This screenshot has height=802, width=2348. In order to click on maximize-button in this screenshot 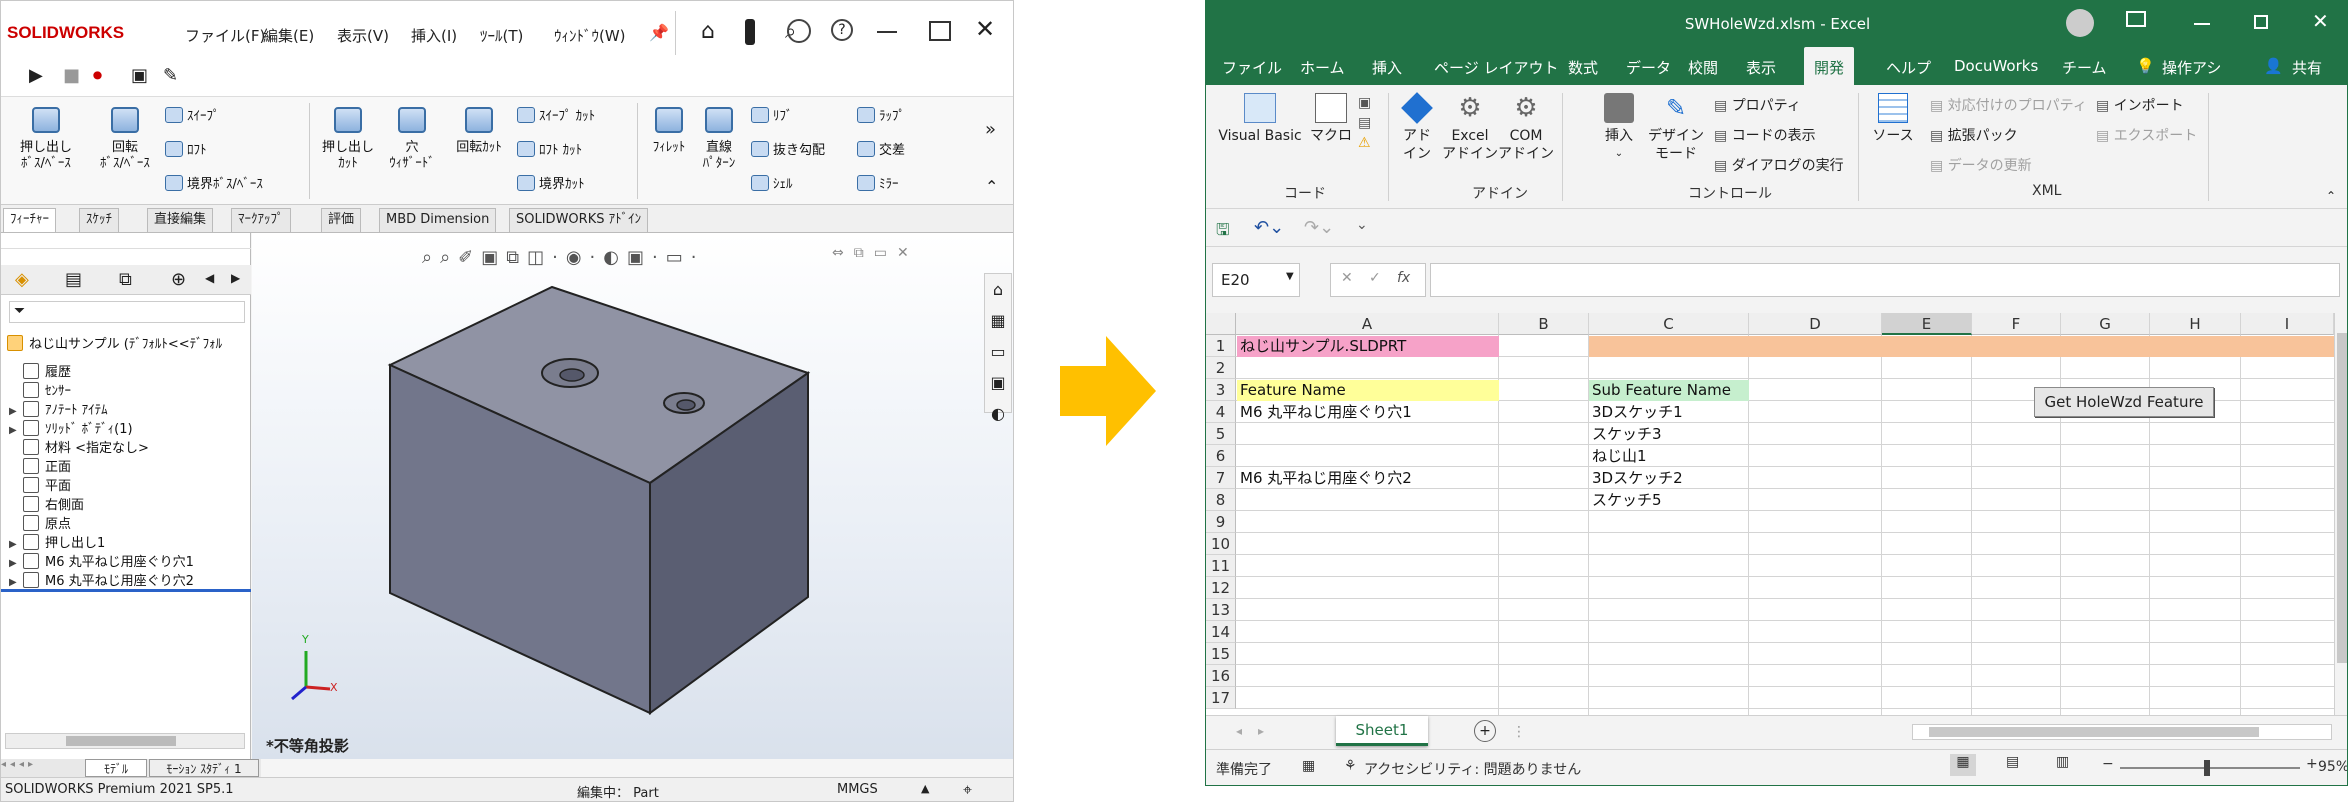, I will do `click(940, 31)`.